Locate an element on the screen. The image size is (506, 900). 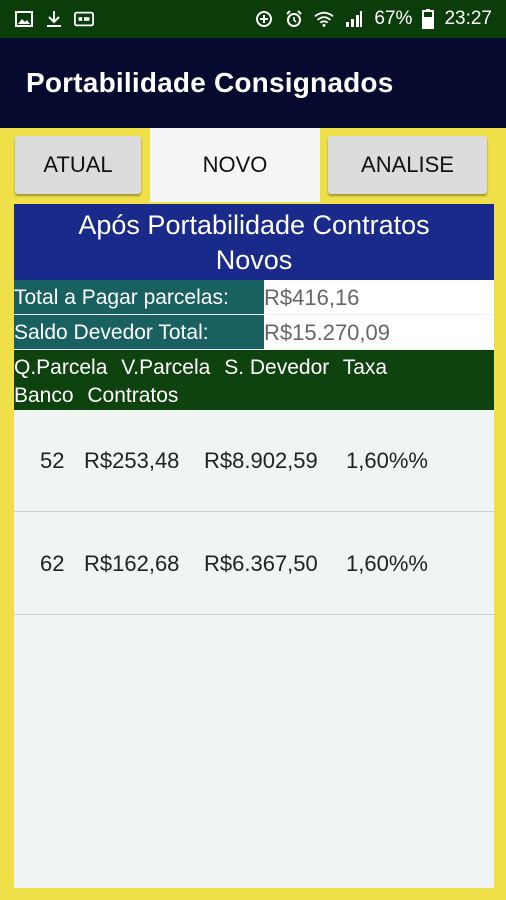
contract-row: 52 R$253,48 R$8.902,59 1,60%% is located at coordinates (254, 461).